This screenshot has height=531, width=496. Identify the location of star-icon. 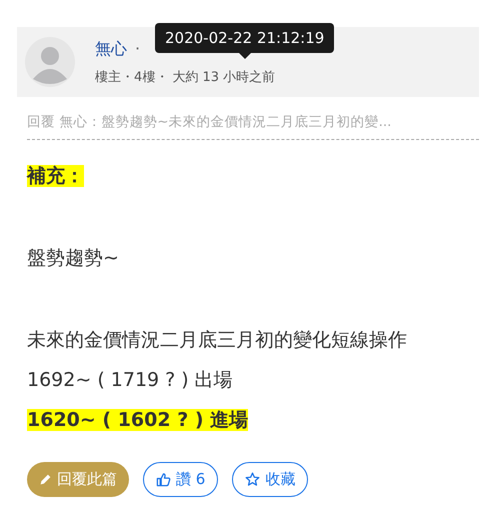
(252, 479).